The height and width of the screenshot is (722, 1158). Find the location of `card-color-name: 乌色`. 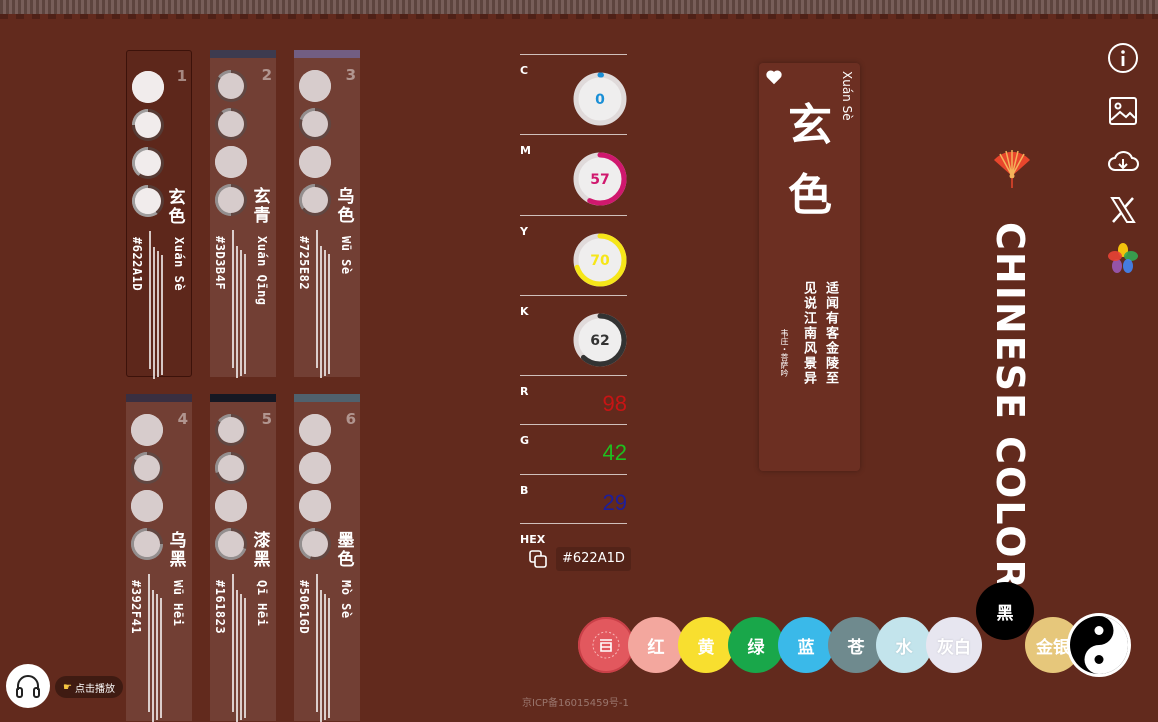

card-color-name: 乌色 is located at coordinates (346, 206).